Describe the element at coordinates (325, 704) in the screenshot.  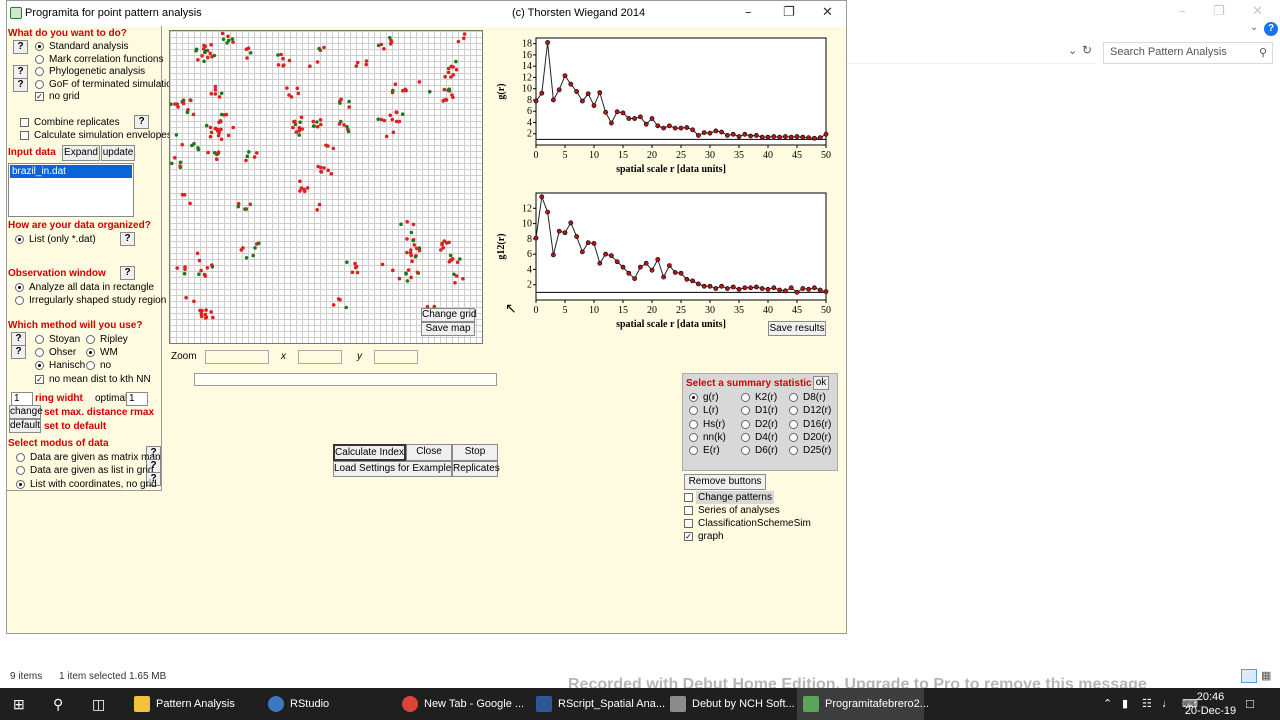
I see `taskbar-item-rstudio: RStudio` at that location.